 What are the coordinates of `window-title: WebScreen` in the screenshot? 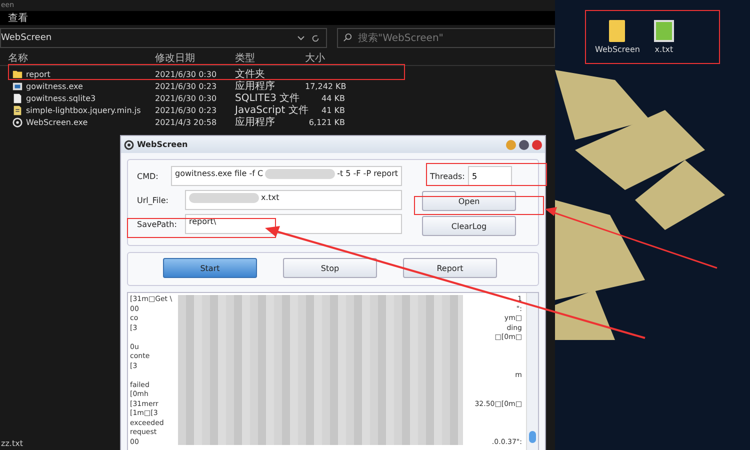 It's located at (162, 144).